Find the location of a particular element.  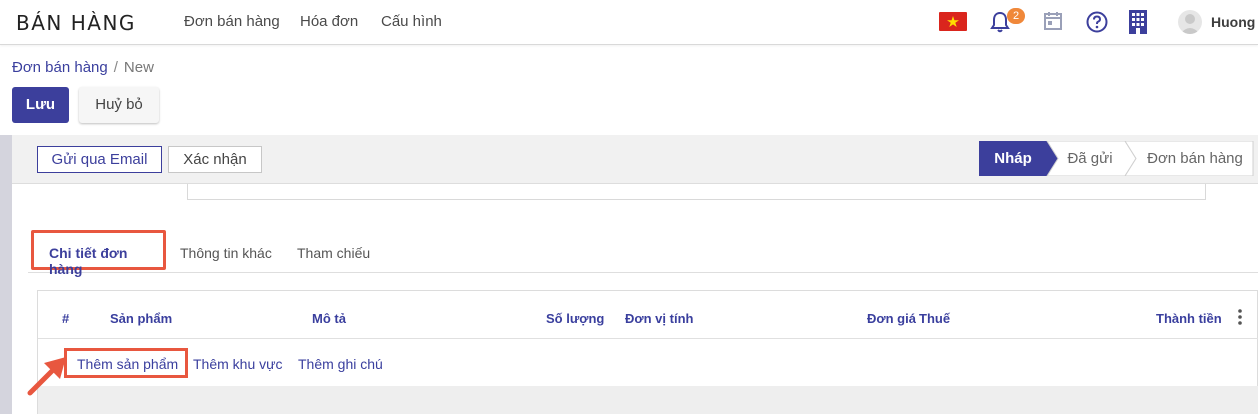

breadcrumb: Đơn bán hàng / New is located at coordinates (83, 67).